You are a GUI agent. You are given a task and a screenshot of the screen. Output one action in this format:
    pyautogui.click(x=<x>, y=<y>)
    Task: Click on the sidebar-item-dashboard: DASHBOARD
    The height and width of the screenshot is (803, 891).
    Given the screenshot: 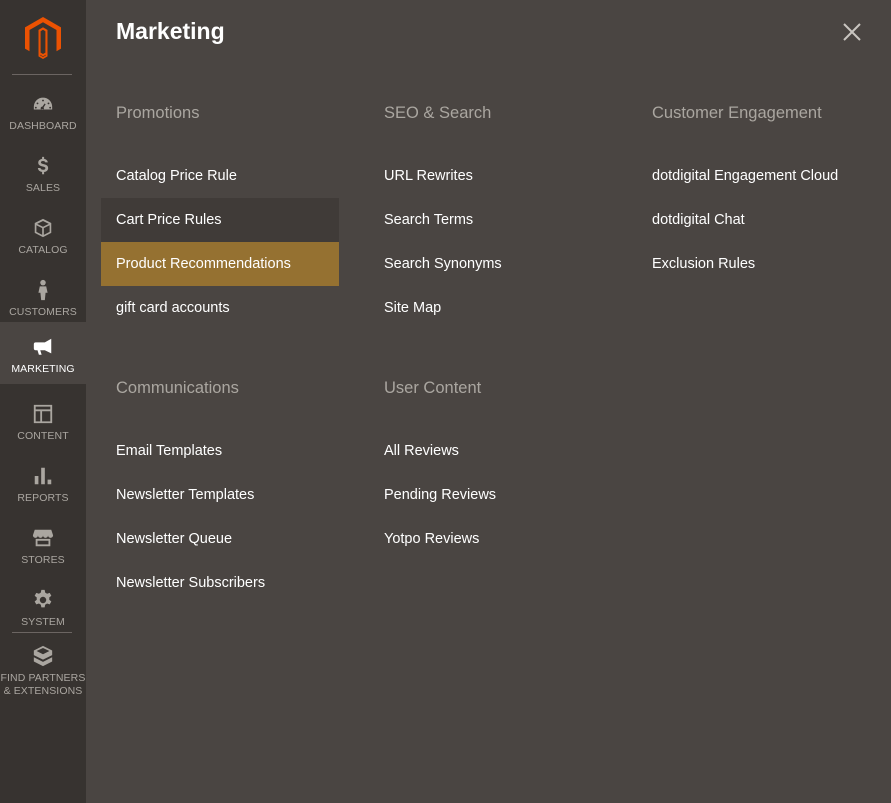 What is the action you would take?
    pyautogui.click(x=43, y=115)
    